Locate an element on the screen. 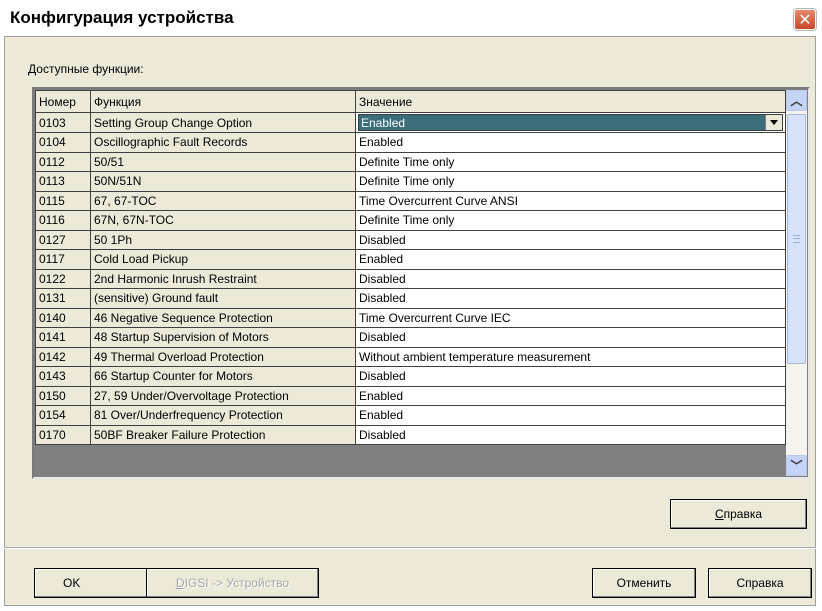  help-button-top: Справка is located at coordinates (738, 514).